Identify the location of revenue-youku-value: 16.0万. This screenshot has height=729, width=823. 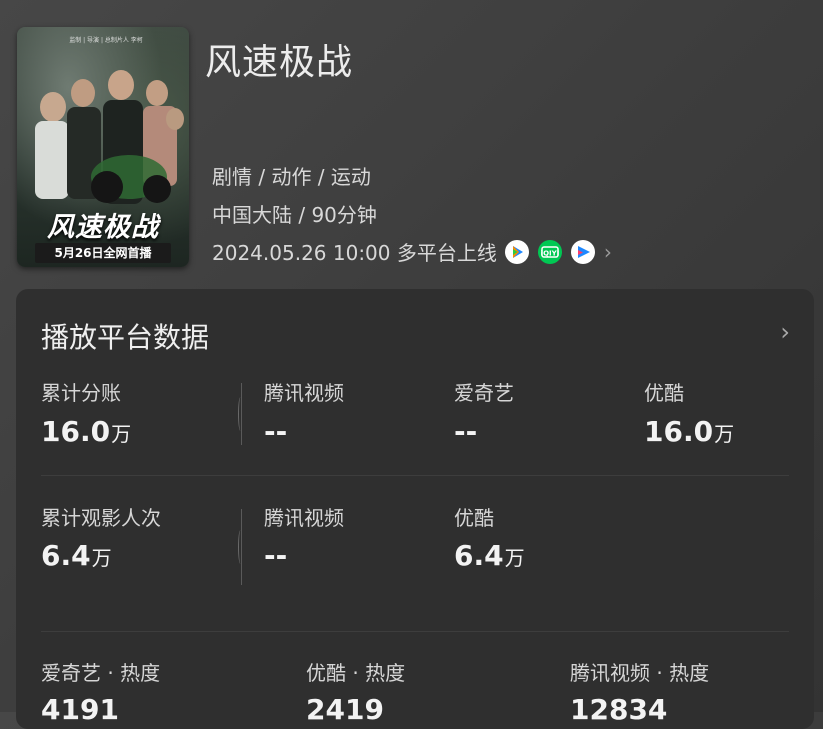
(689, 431).